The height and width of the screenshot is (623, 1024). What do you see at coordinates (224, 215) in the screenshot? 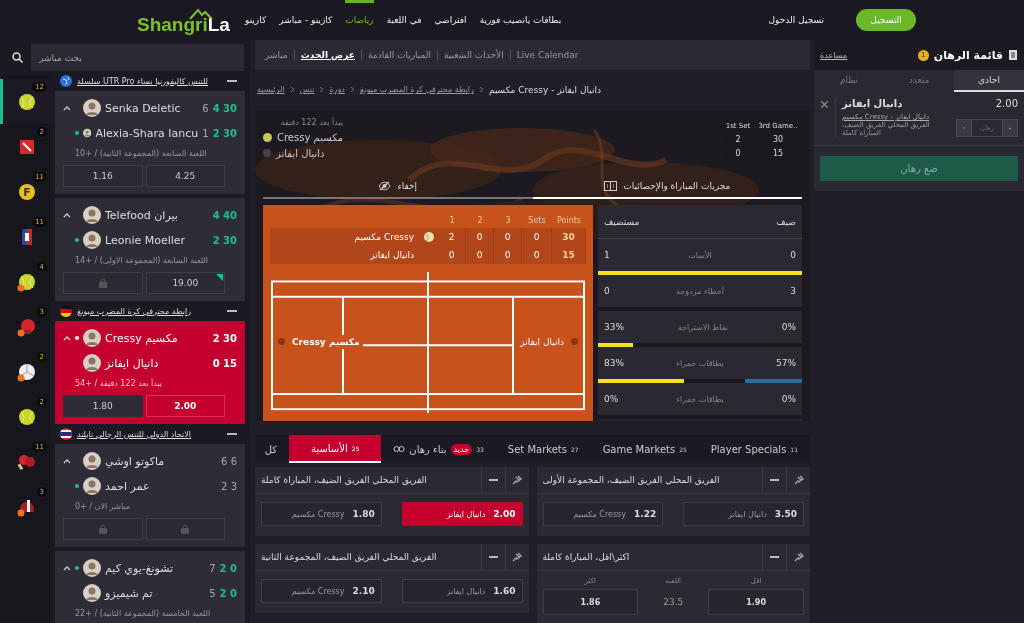
I see `game-score: 4 40` at bounding box center [224, 215].